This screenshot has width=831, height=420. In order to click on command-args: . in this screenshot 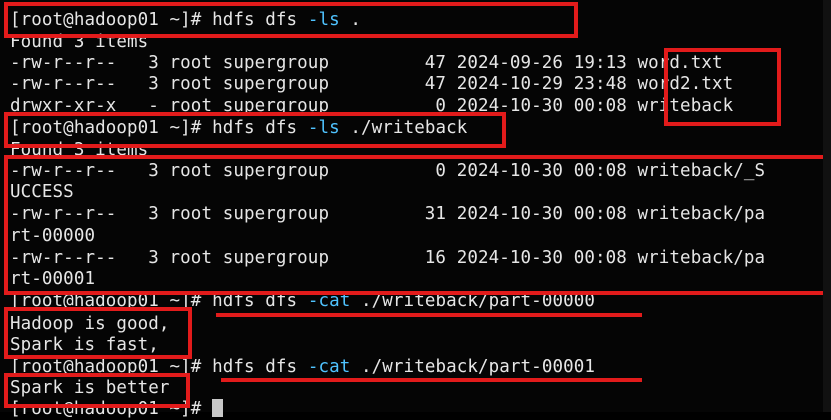, I will do `click(350, 20)`.